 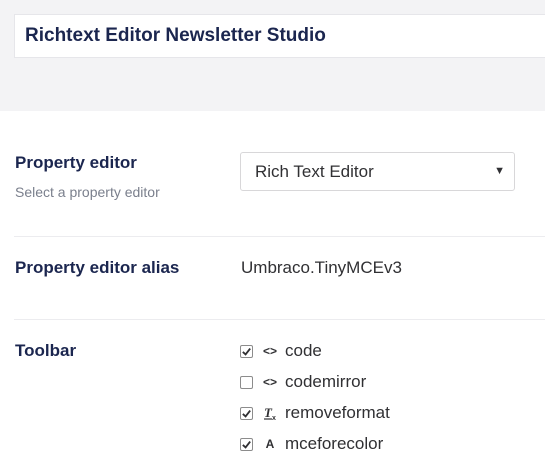 I want to click on toolbar-option-code: <> code, so click(x=281, y=351).